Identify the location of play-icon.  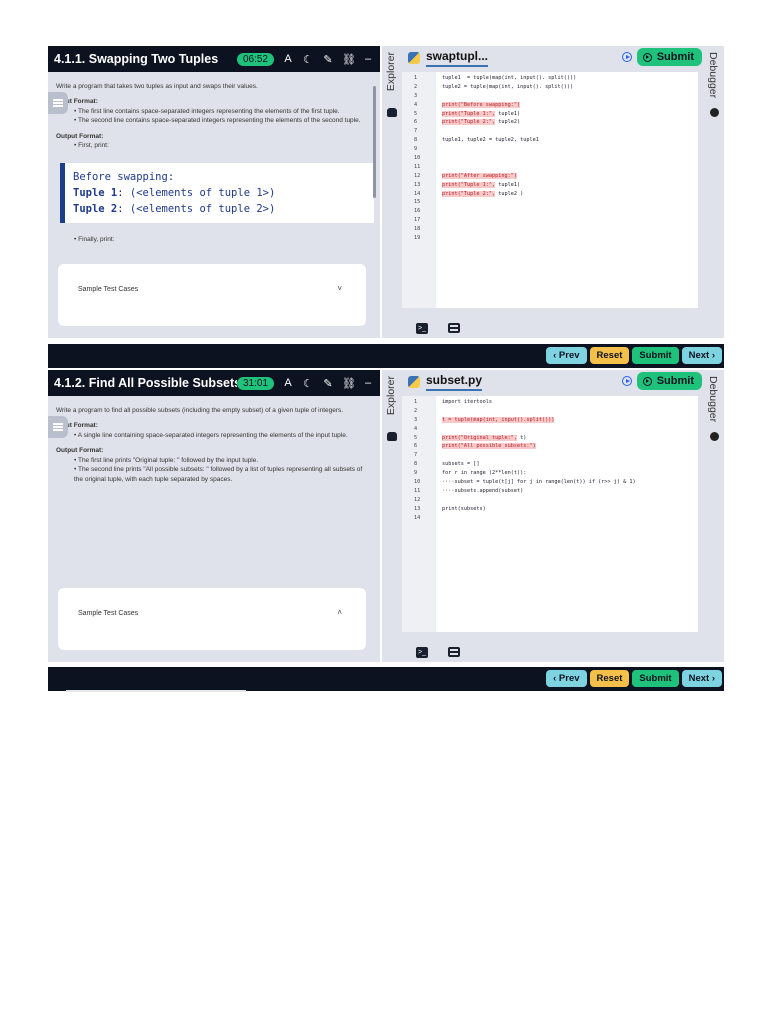
(647, 57).